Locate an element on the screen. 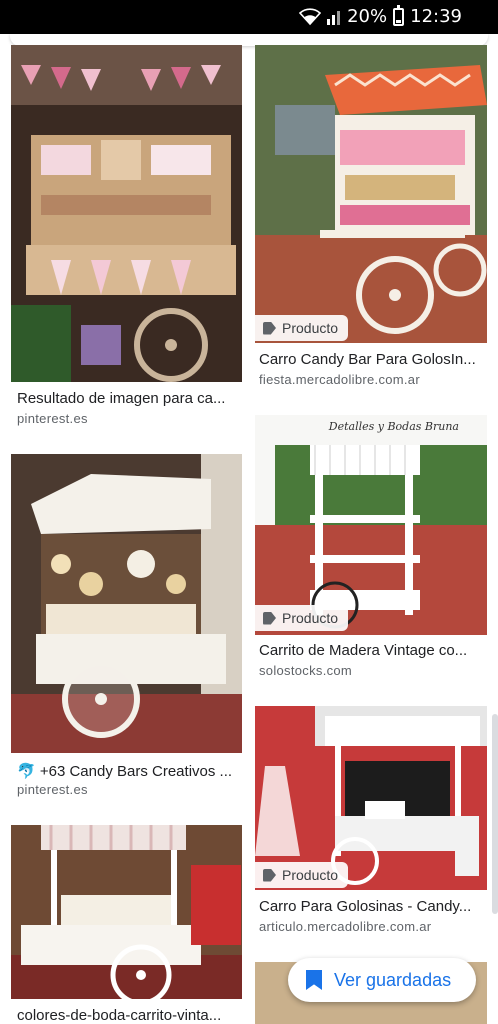  battery-percent: 20% is located at coordinates (367, 16).